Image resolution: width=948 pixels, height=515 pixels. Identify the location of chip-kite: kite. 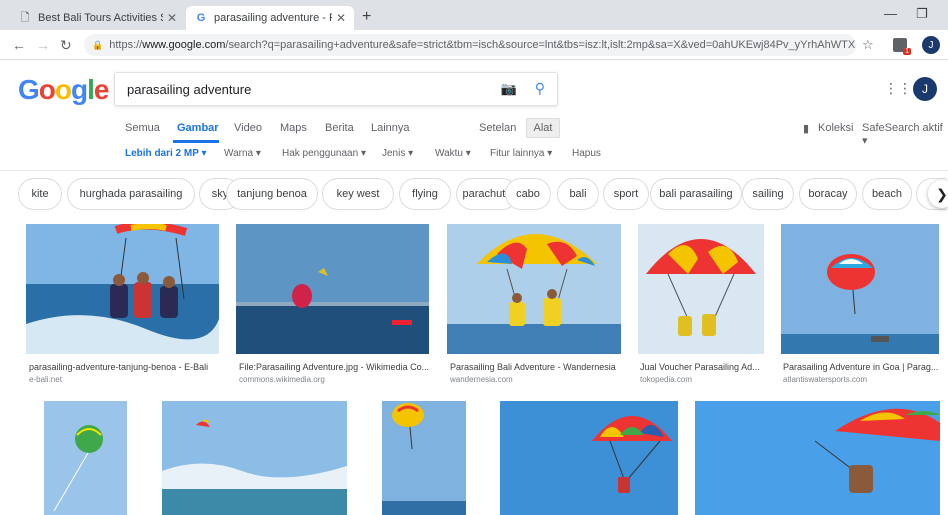
(40, 194).